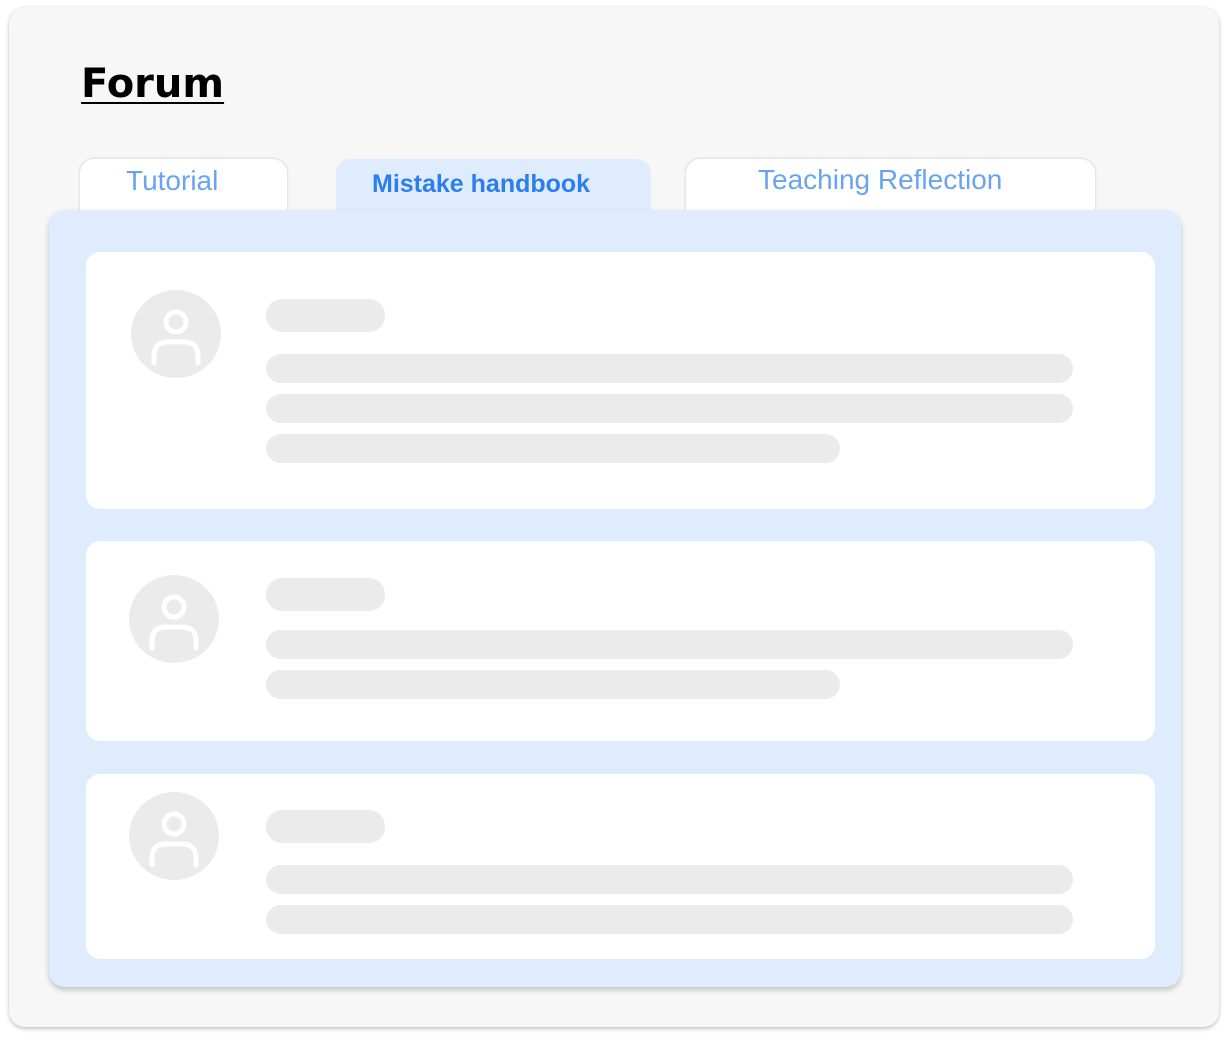 This screenshot has width=1226, height=1041. What do you see at coordinates (481, 184) in the screenshot?
I see `tab-mistake-handbook-label: Mistake handbook` at bounding box center [481, 184].